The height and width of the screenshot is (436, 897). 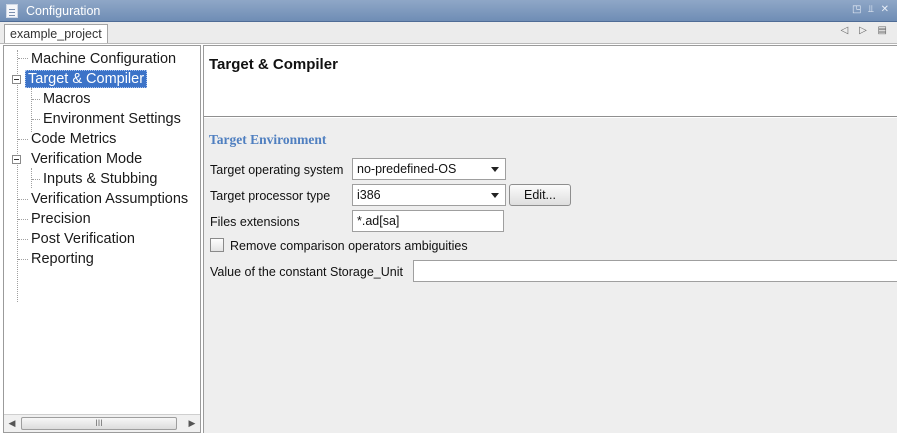 I want to click on files-extensions-input: *.ad[sa], so click(x=428, y=221).